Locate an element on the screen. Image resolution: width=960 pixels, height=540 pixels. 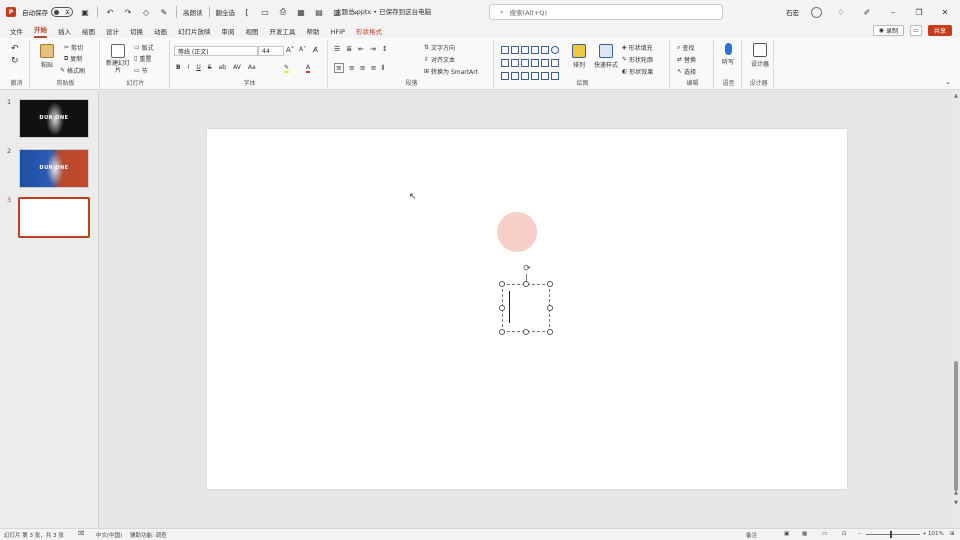
fit-slide-icon: ⊞ is located at coordinates (952, 534).